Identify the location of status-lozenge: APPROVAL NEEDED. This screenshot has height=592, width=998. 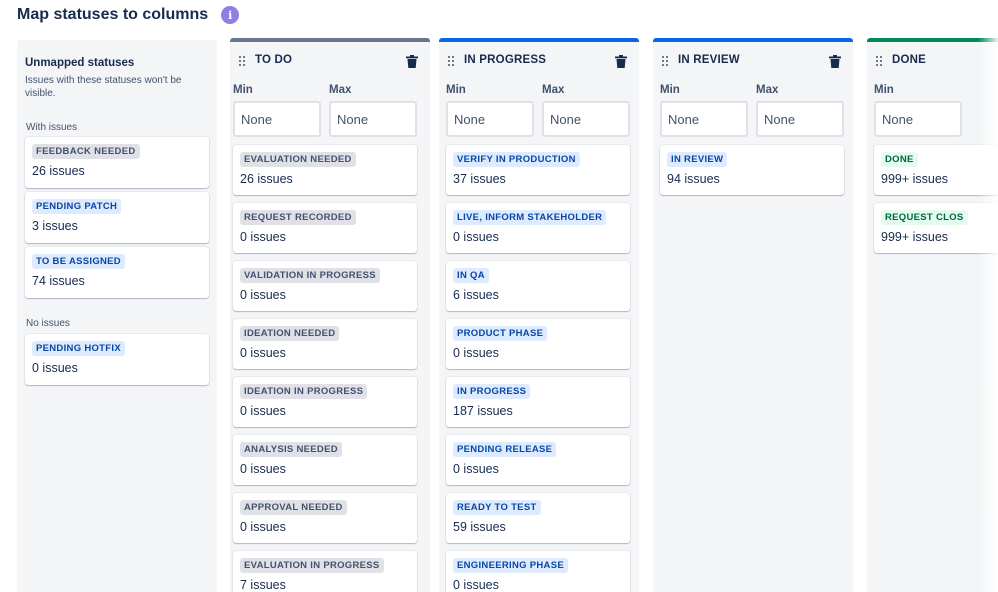
(293, 507).